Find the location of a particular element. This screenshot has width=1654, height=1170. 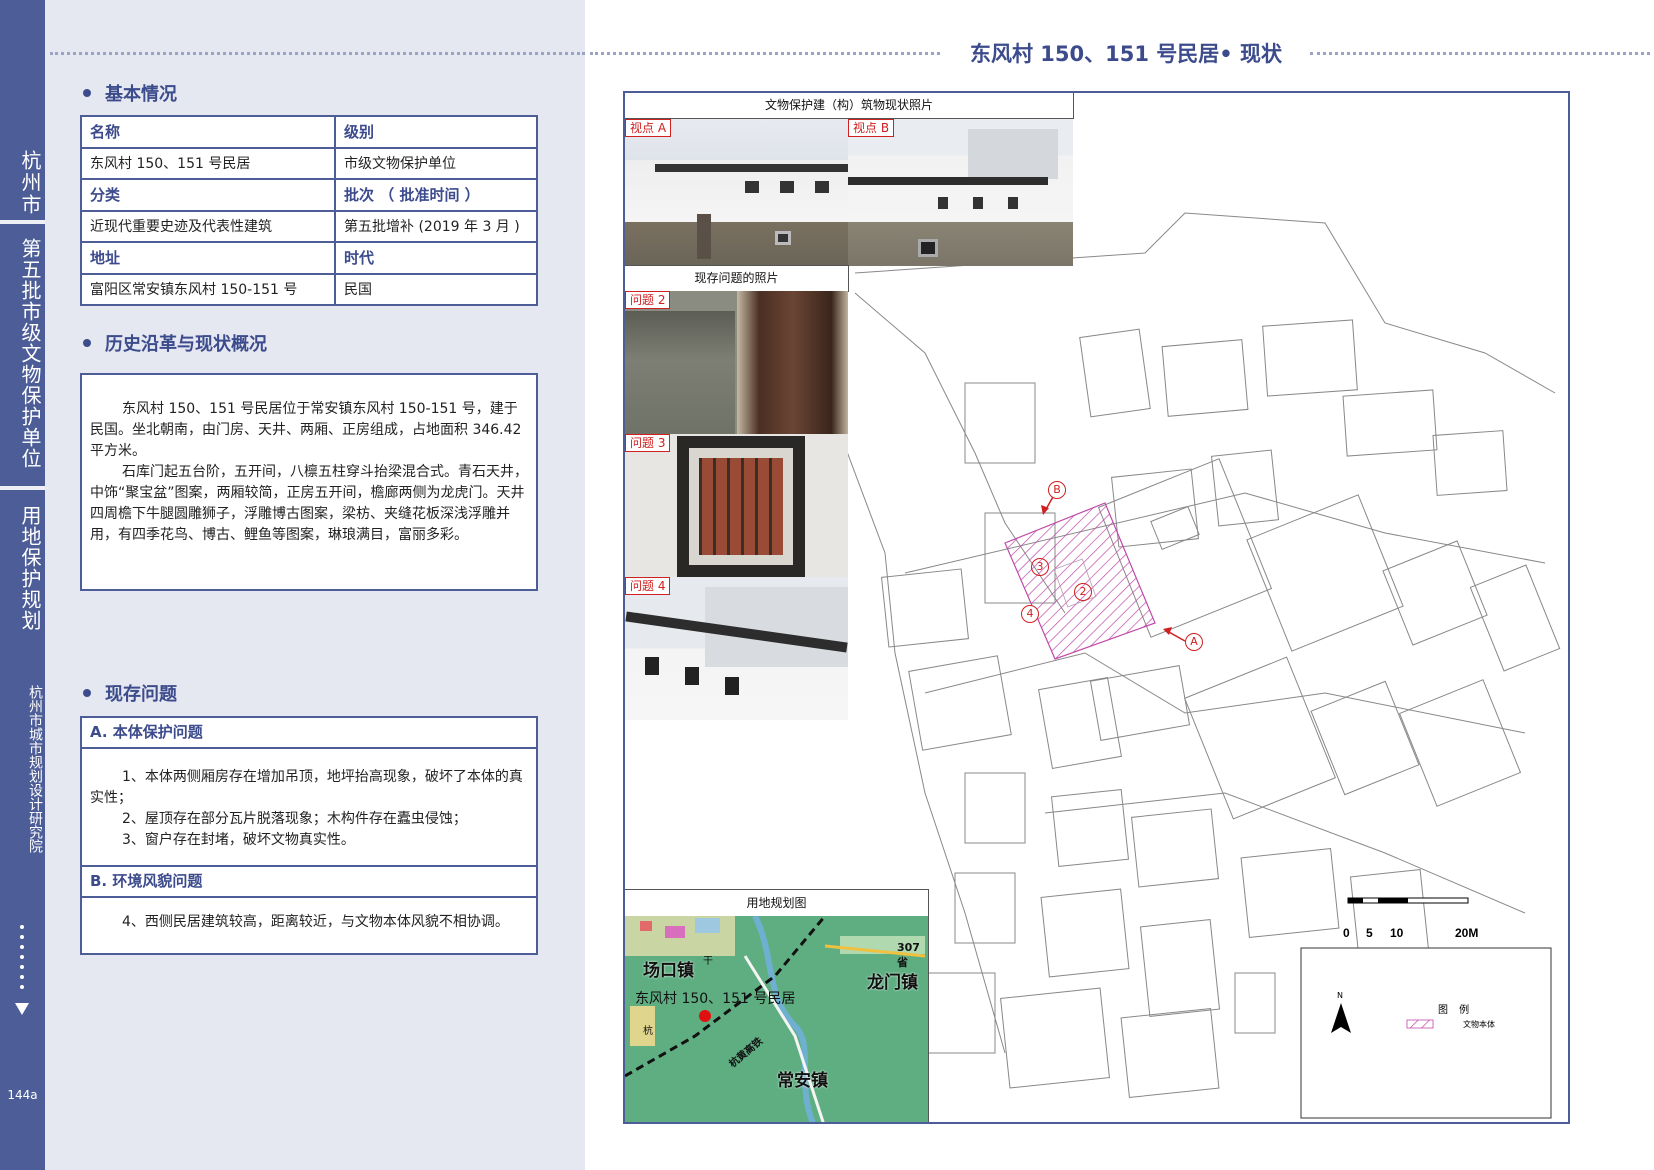

table-cell: 名称 is located at coordinates (208, 132).